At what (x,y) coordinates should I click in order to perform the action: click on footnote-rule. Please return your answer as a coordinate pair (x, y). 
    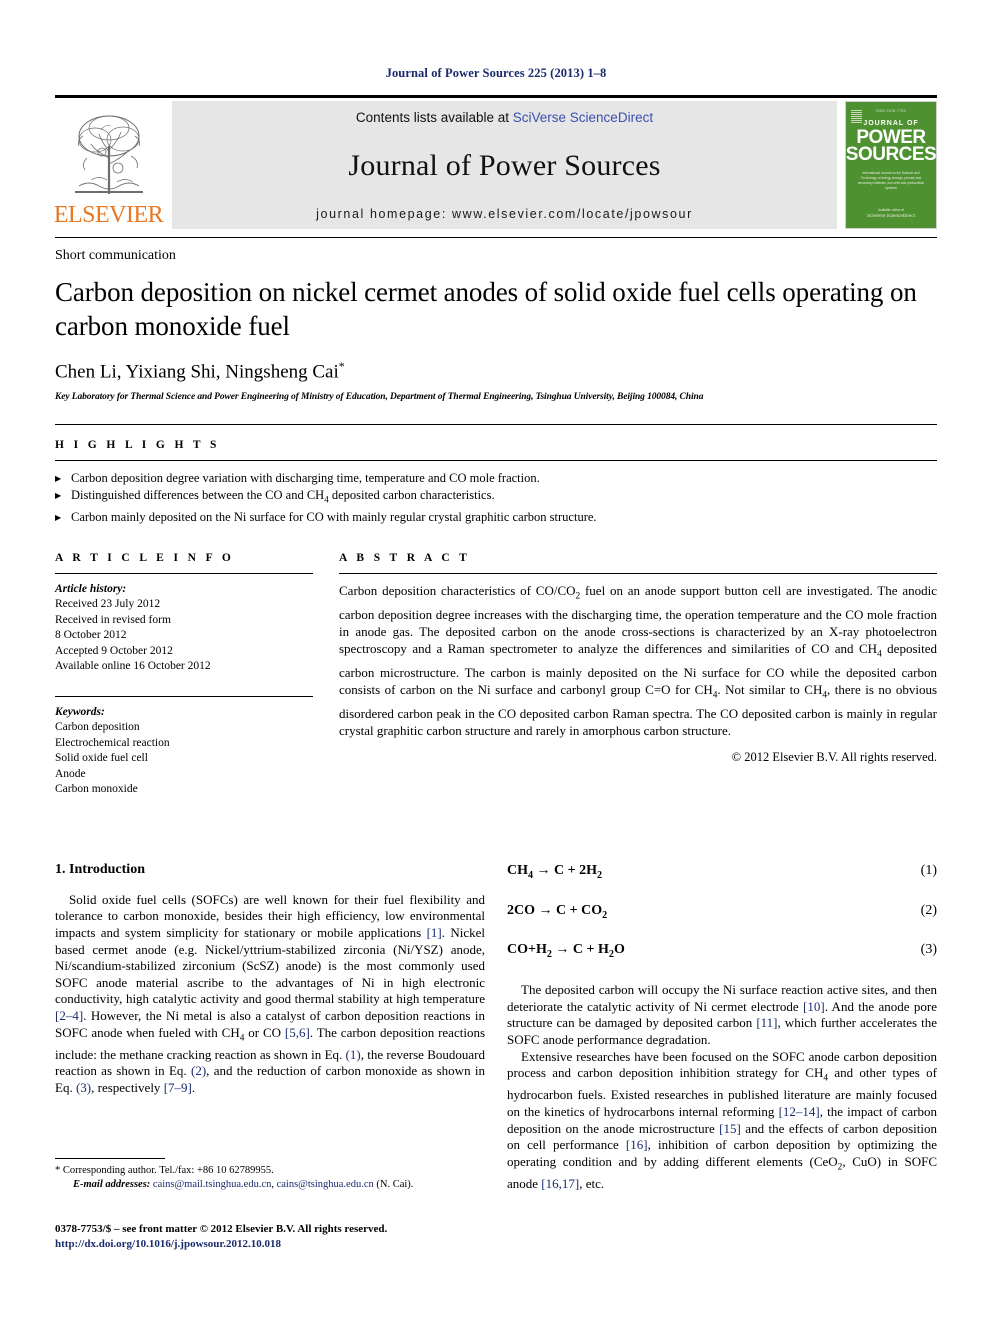
    Looking at the image, I should click on (110, 1158).